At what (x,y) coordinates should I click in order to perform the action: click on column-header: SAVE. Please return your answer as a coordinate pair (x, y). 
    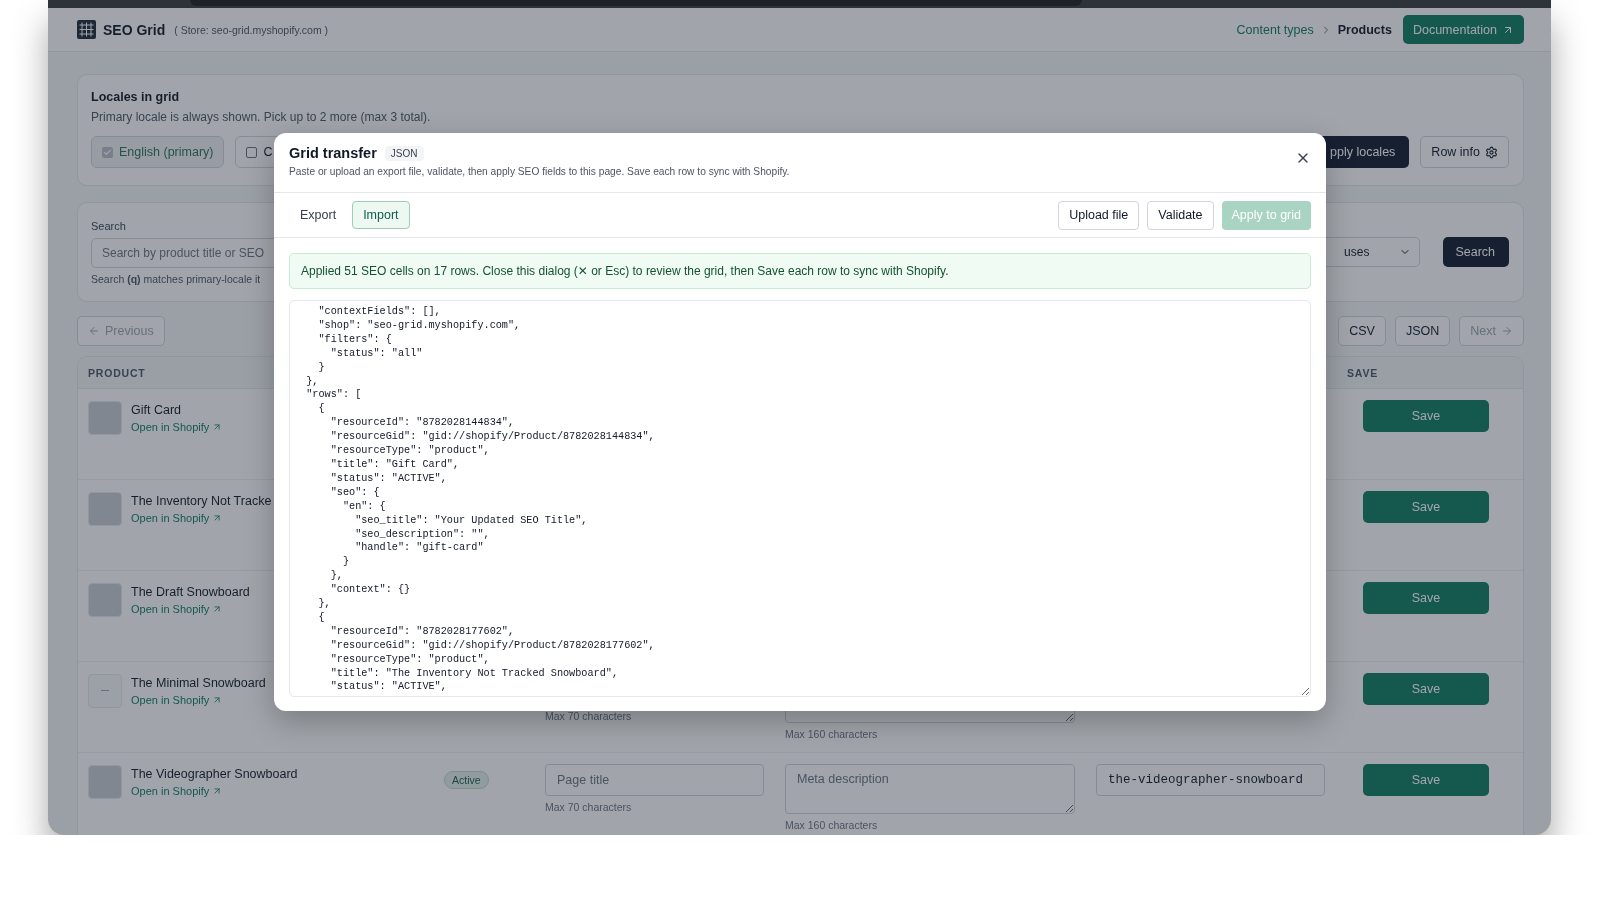
    Looking at the image, I should click on (1362, 372).